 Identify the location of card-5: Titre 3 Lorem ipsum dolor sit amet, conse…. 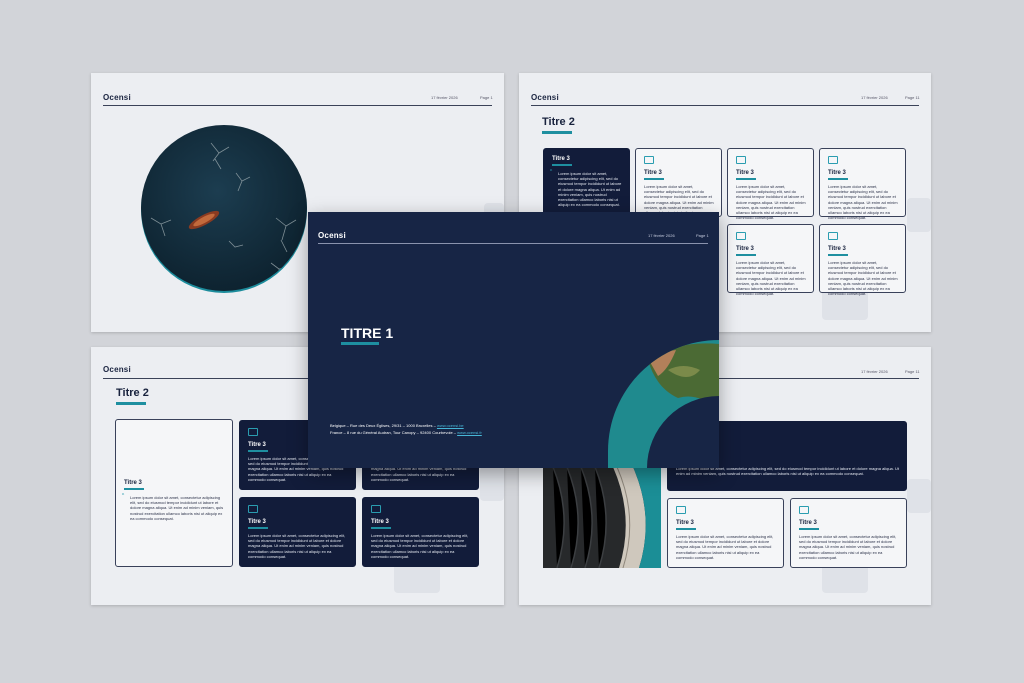
(862, 260).